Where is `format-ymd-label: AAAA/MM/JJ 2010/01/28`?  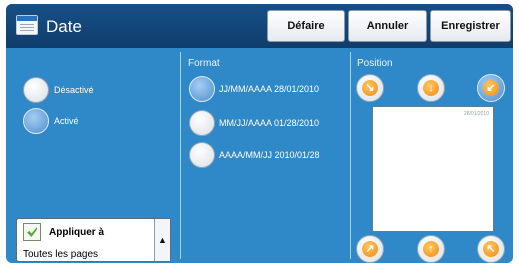
format-ymd-label: AAAA/MM/JJ 2010/01/28 is located at coordinates (269, 155).